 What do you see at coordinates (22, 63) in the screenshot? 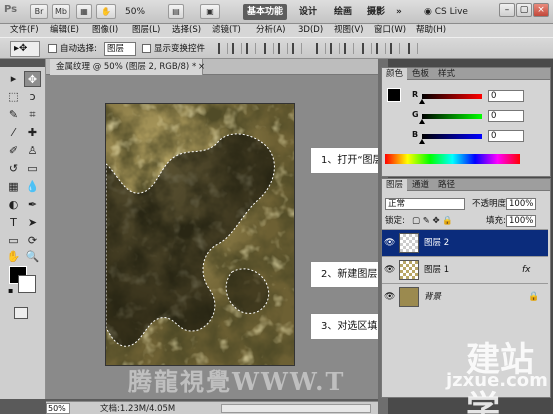
I see `tools-panel-header` at bounding box center [22, 63].